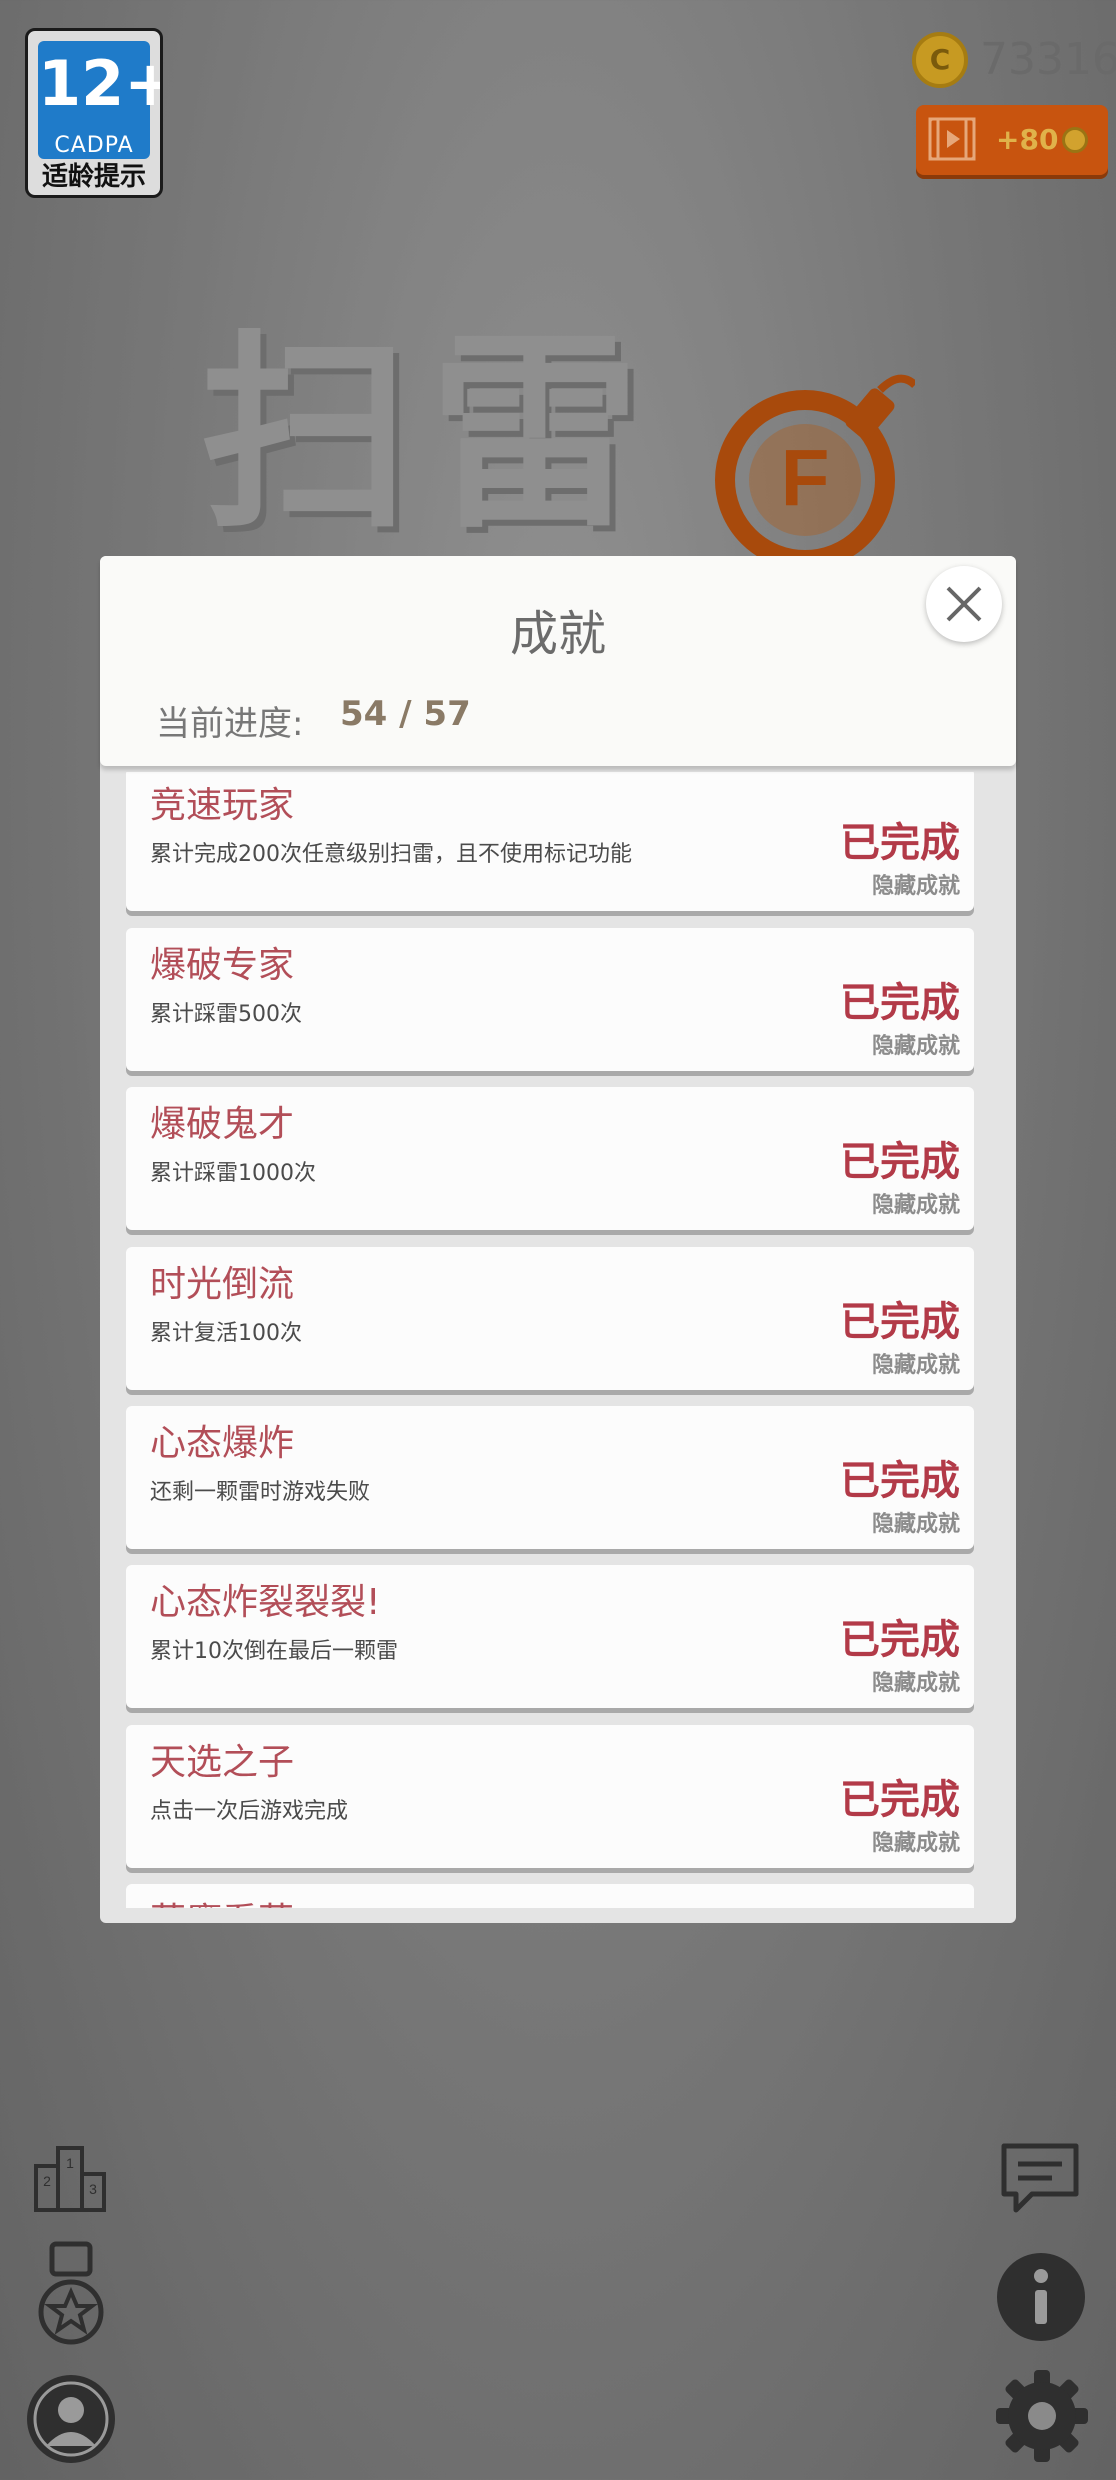 This screenshot has width=1116, height=2480. What do you see at coordinates (1027, 139) in the screenshot?
I see `reward-amount: +80` at bounding box center [1027, 139].